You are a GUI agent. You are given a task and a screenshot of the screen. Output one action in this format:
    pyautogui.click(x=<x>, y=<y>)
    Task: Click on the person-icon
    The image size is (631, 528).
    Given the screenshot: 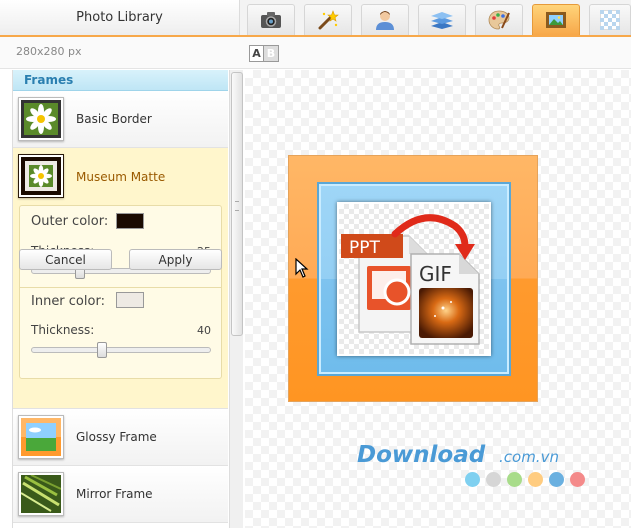 What is the action you would take?
    pyautogui.click(x=385, y=20)
    